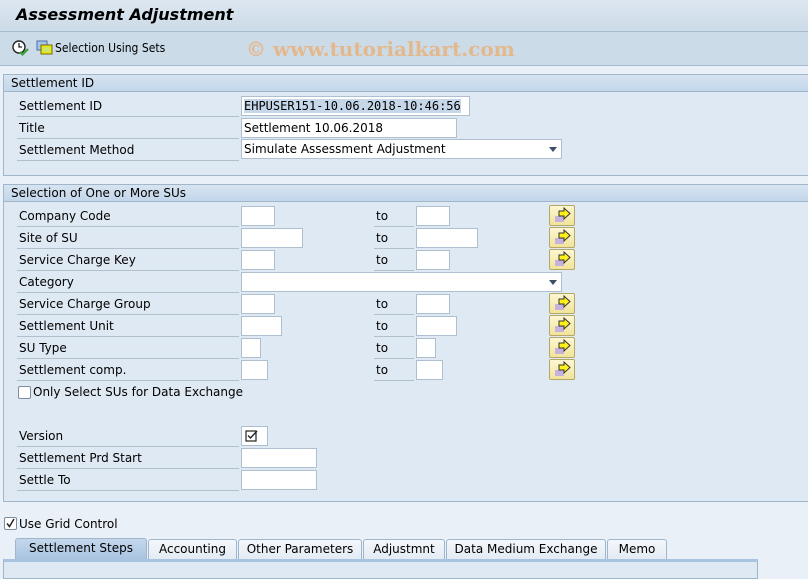 This screenshot has width=808, height=579. Describe the element at coordinates (401, 149) in the screenshot. I see `settlement-method-dropdown: Simulate Assessment Adjustment` at that location.